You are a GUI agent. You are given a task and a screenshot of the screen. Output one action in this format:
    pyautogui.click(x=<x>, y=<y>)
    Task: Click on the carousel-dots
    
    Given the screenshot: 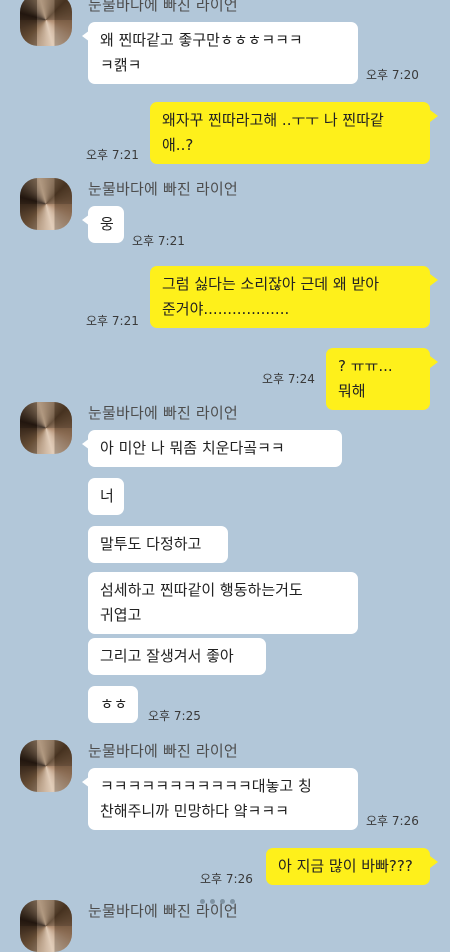 What is the action you would take?
    pyautogui.click(x=217, y=901)
    